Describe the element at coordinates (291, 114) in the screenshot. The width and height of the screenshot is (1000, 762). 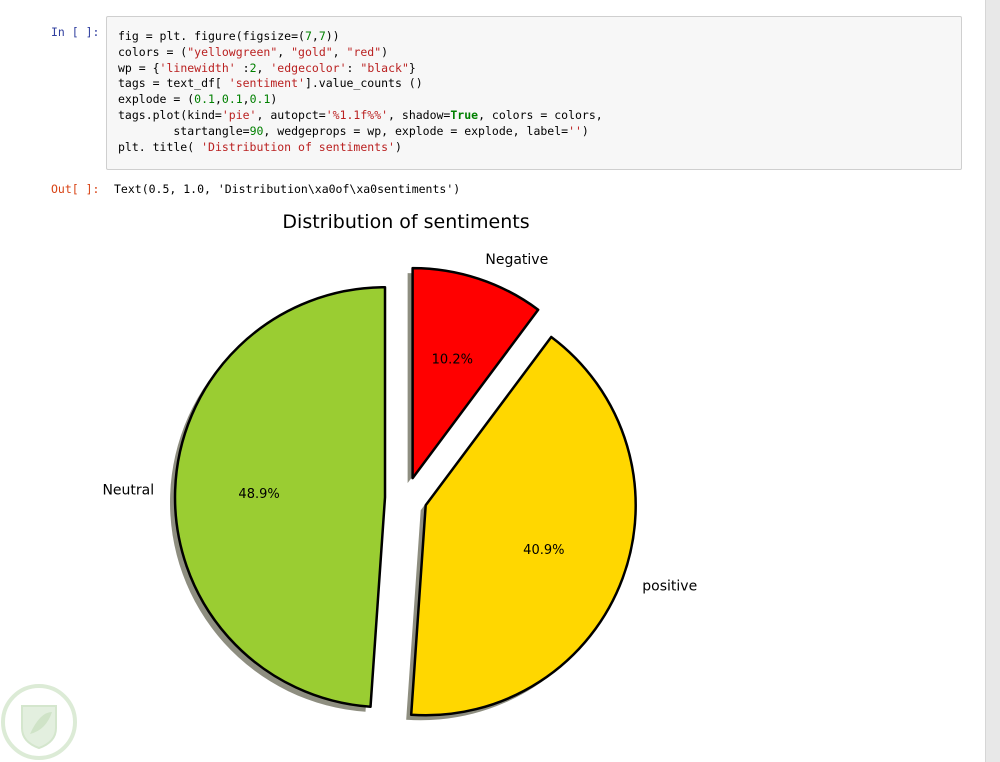
I see `code-token: , autopct=` at that location.